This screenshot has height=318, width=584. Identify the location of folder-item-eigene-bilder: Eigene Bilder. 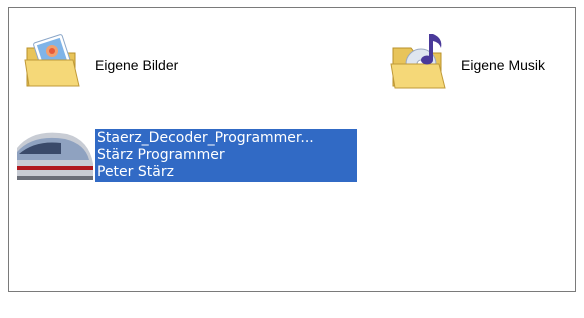
(96, 65).